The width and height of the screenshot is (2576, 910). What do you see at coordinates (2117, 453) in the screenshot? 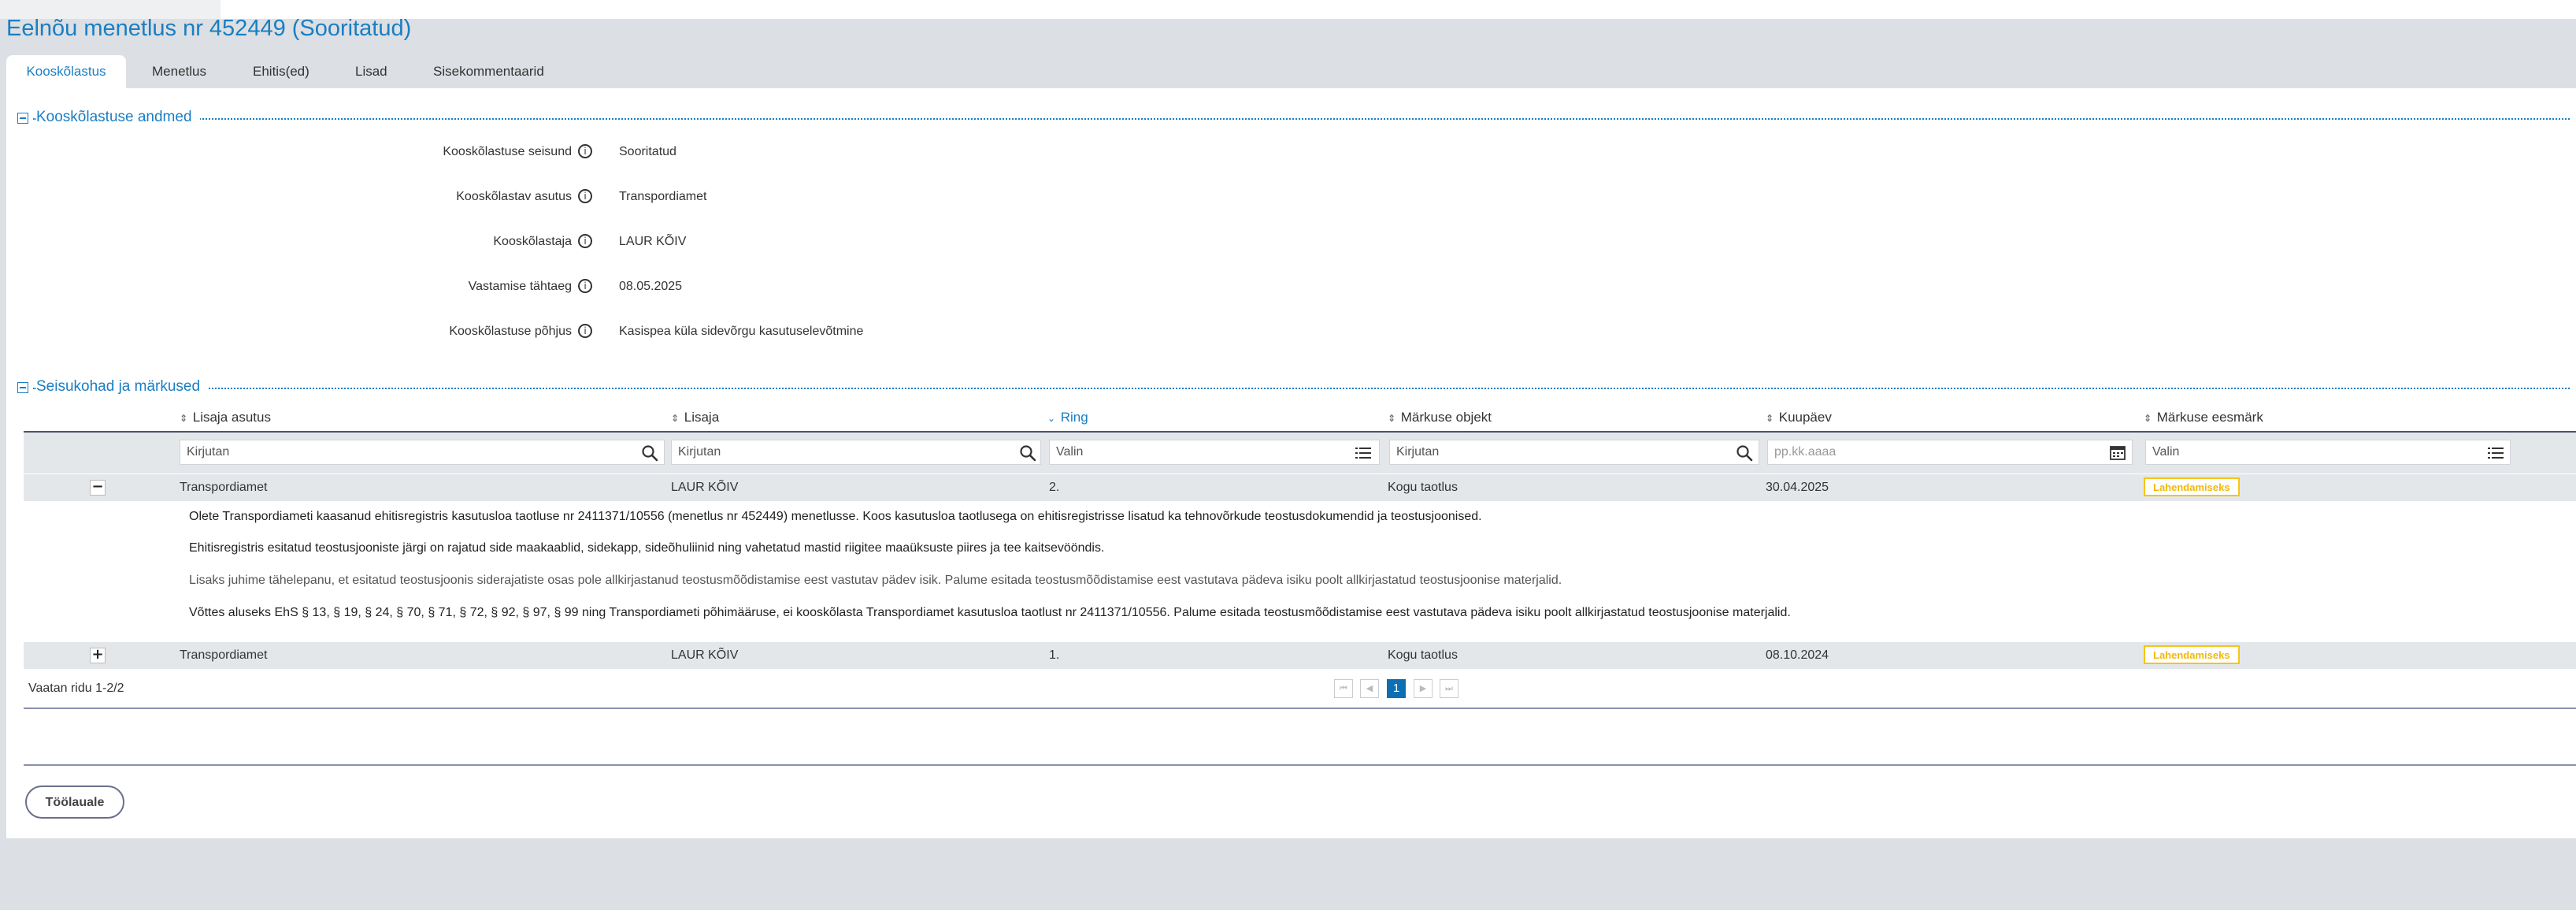
I see `calendar-icon` at bounding box center [2117, 453].